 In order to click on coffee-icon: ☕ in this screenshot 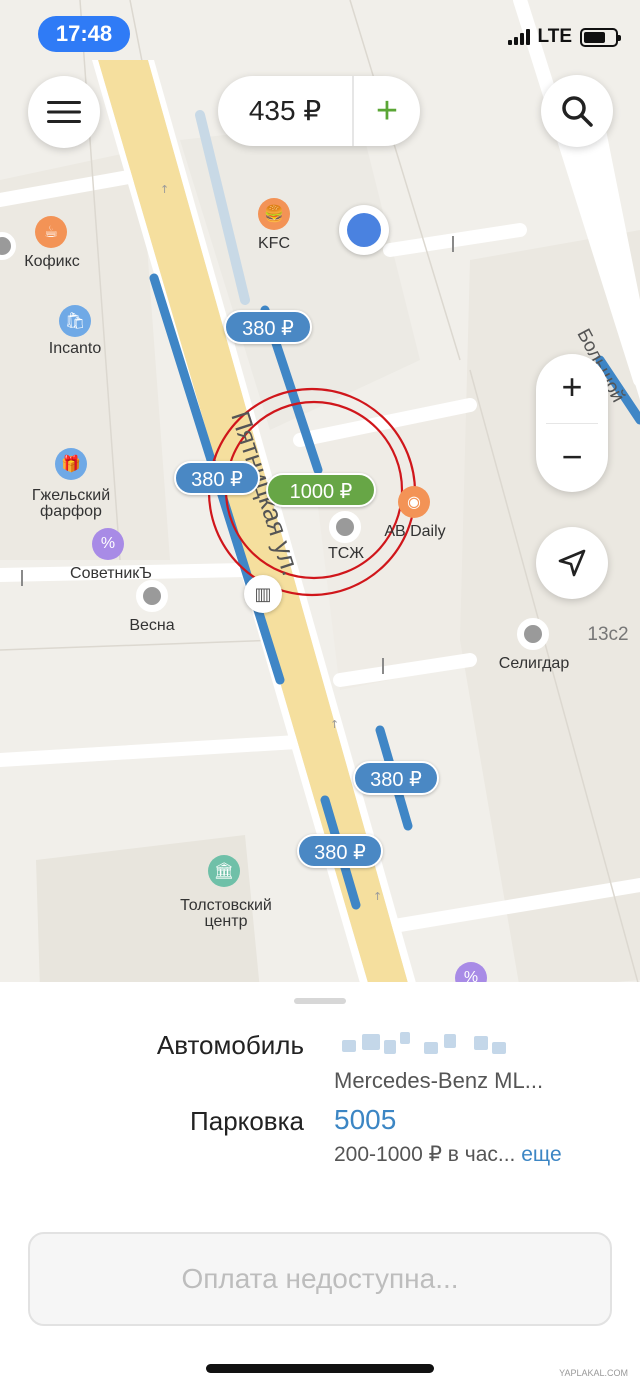, I will do `click(51, 232)`.